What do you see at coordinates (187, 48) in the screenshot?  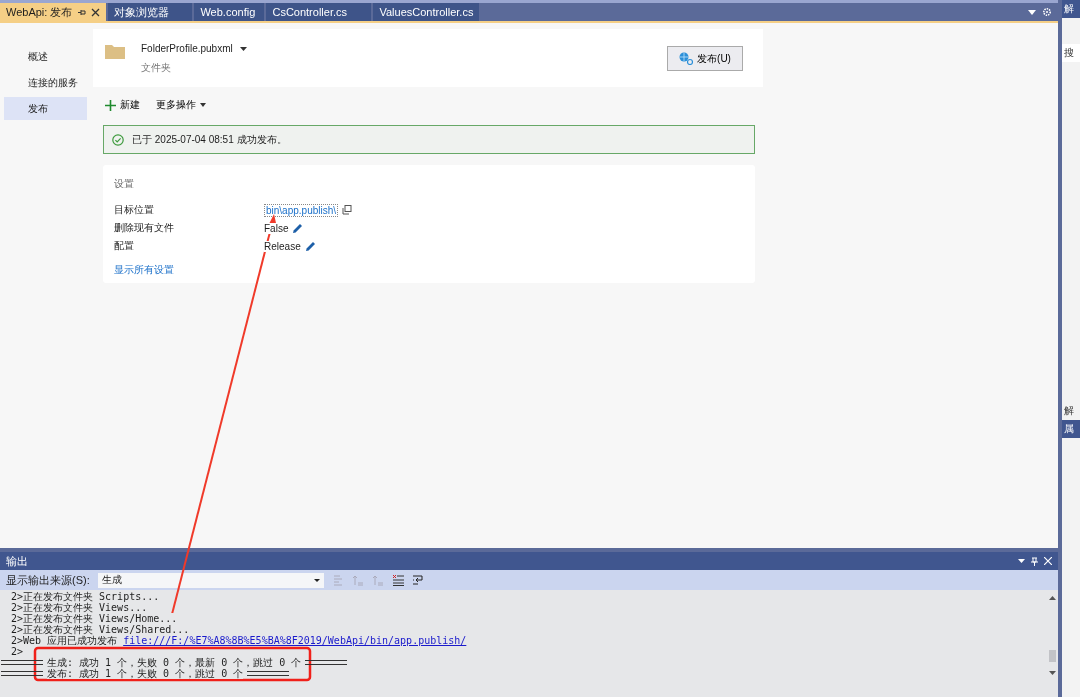 I see `profile-name: FolderProfile.pubxml` at bounding box center [187, 48].